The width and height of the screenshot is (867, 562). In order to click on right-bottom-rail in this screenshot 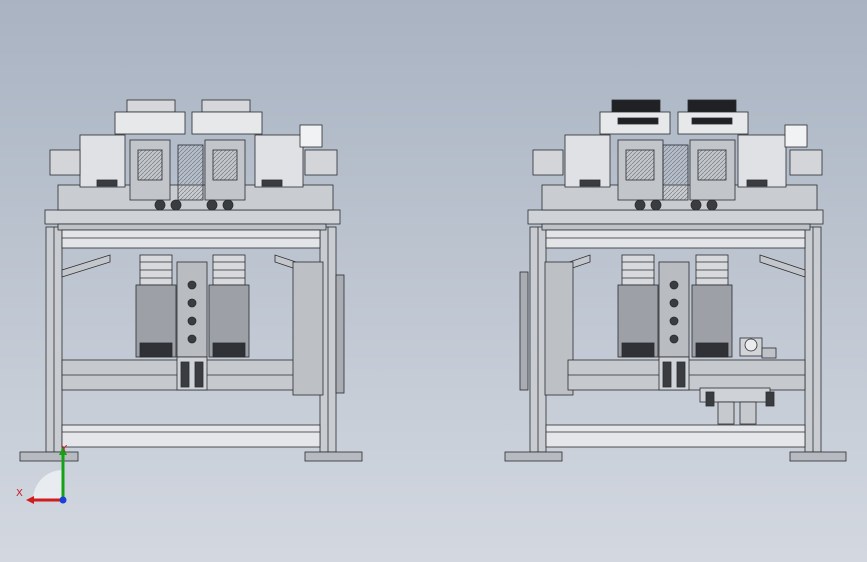, I will do `click(675, 436)`.